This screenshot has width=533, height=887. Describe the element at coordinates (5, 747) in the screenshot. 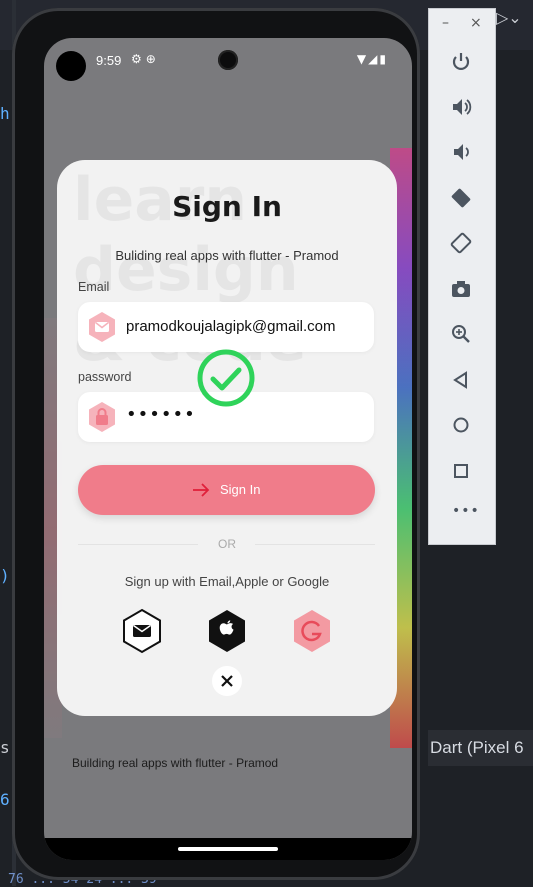

I see `ide-code-char: s` at that location.